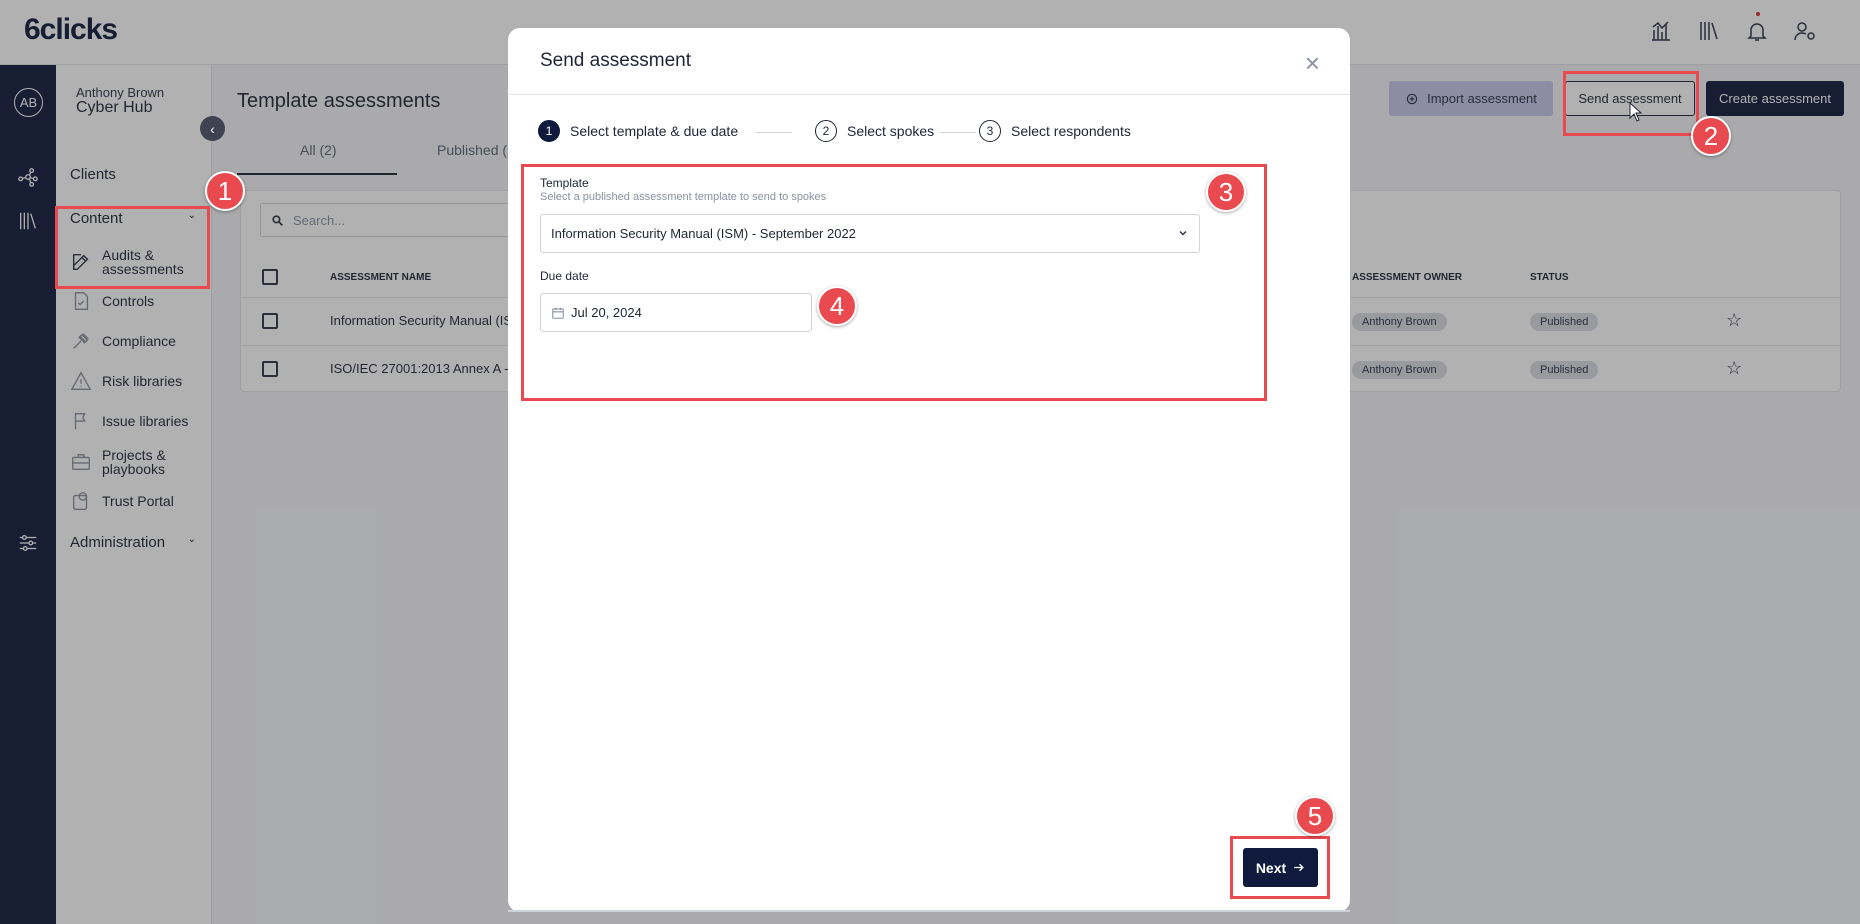 The height and width of the screenshot is (924, 1860). What do you see at coordinates (132, 247) in the screenshot?
I see `highlight-content-audits` at bounding box center [132, 247].